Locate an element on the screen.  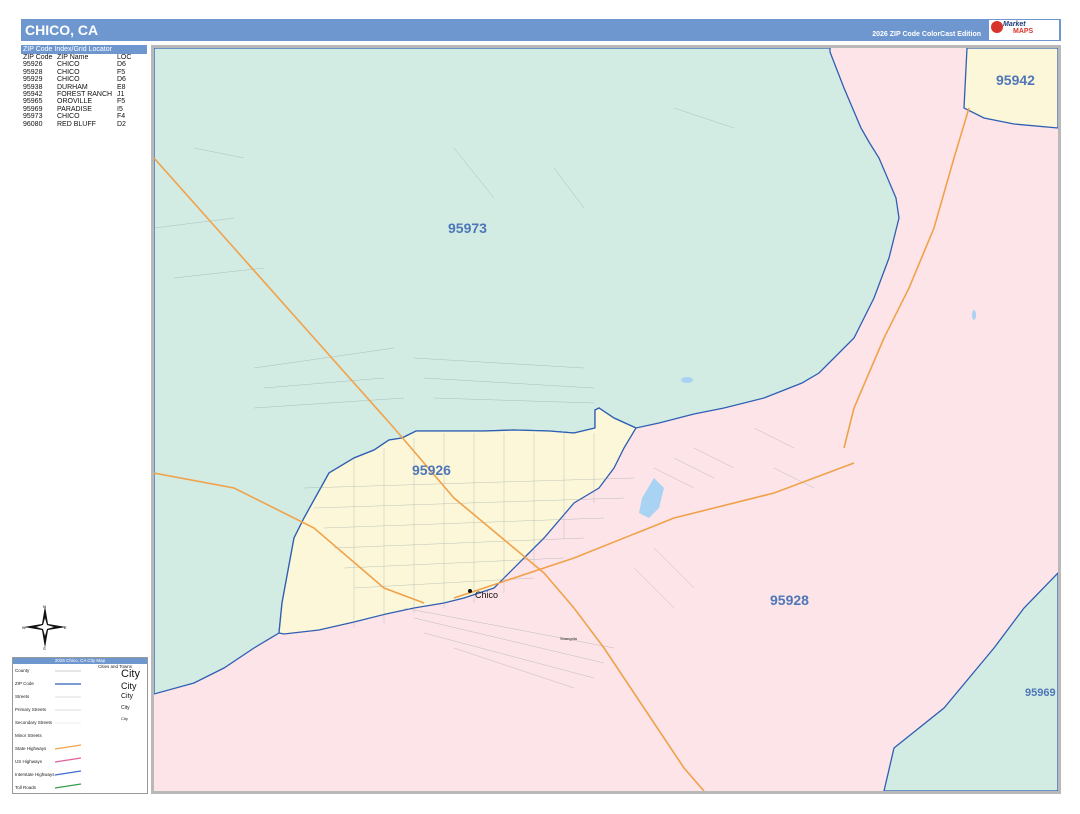
zip-label-95928: 95928 is located at coordinates (789, 600).